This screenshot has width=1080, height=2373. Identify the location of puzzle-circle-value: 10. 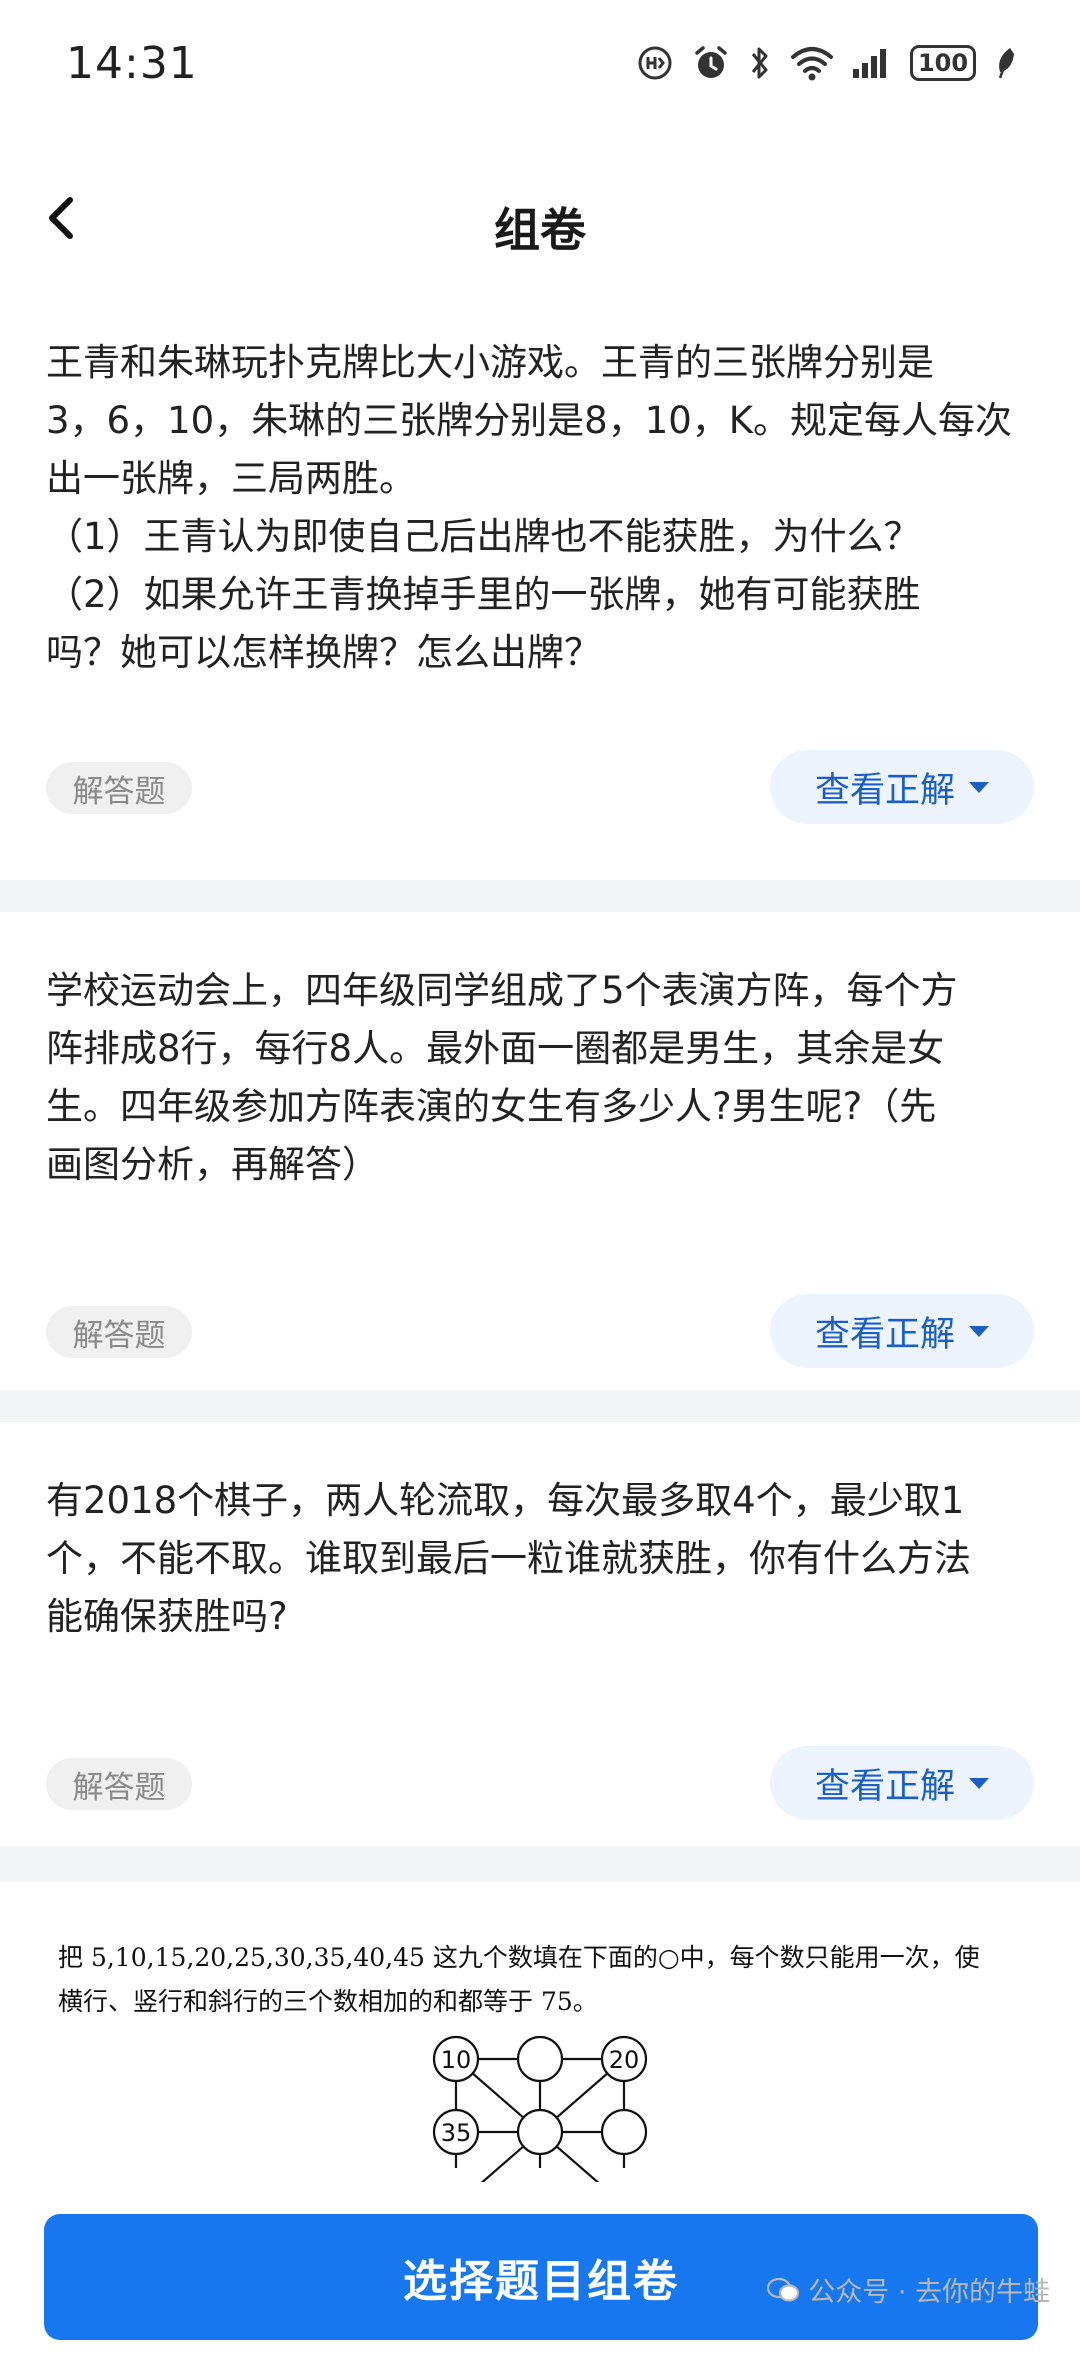
(456, 2060).